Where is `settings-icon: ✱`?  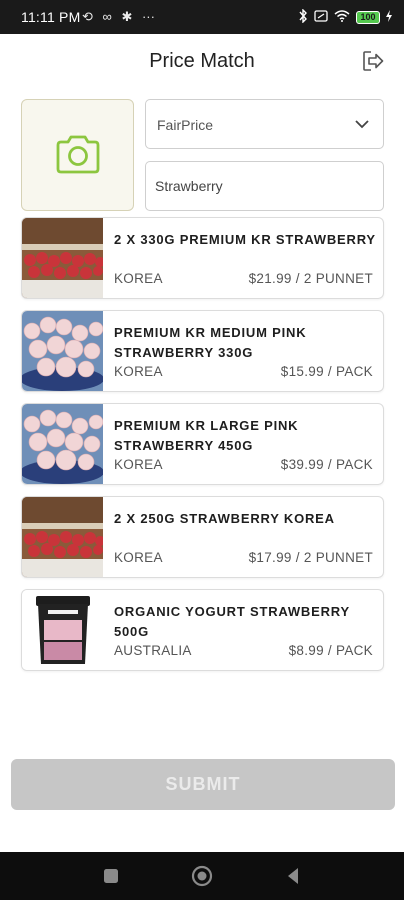 settings-icon: ✱ is located at coordinates (127, 16).